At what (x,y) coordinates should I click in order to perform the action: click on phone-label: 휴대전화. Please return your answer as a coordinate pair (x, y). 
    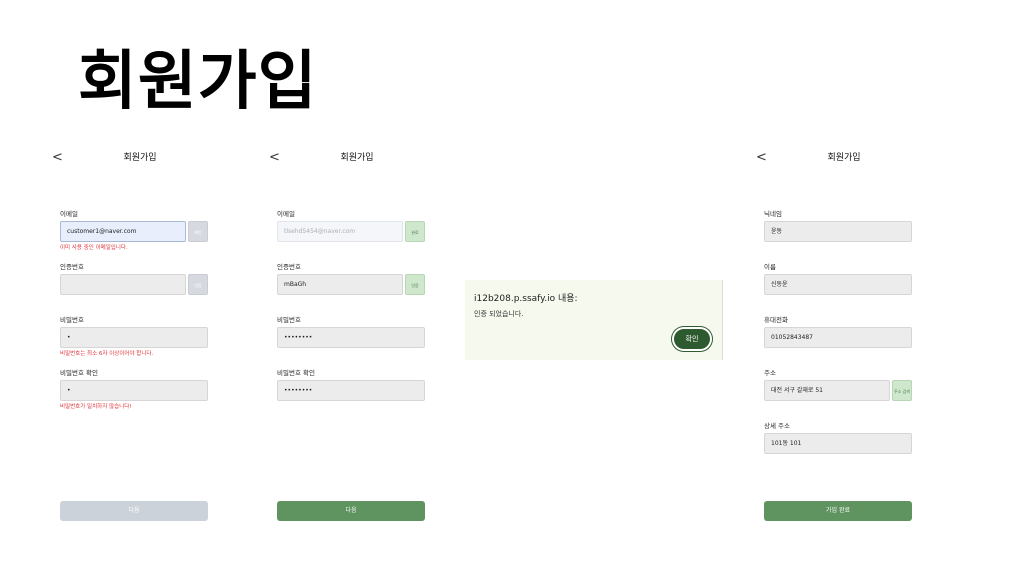
    Looking at the image, I should click on (776, 320).